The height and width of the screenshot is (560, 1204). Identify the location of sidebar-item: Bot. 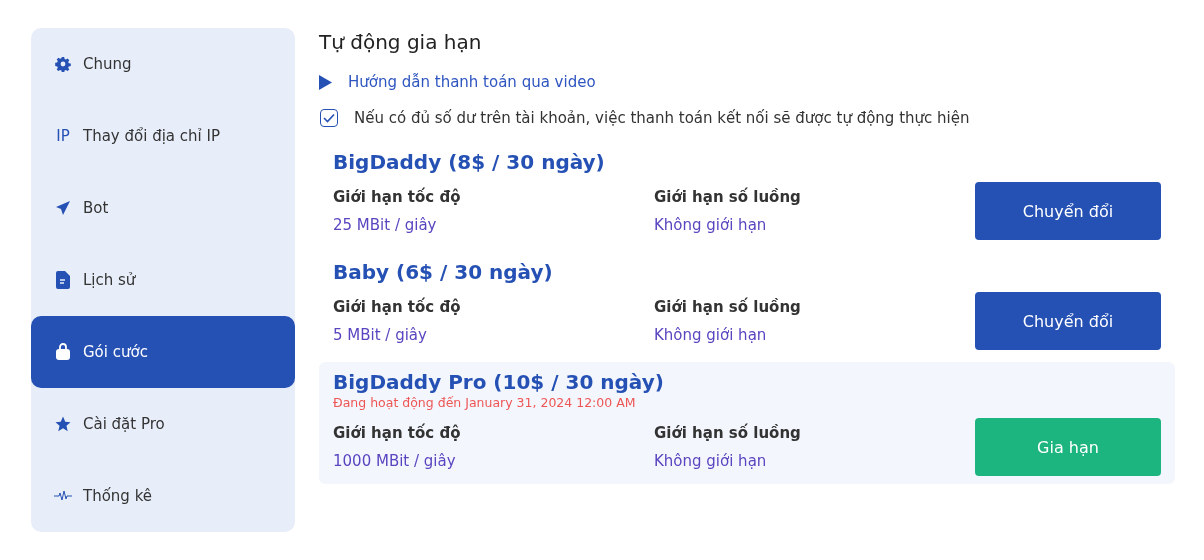
(163, 208).